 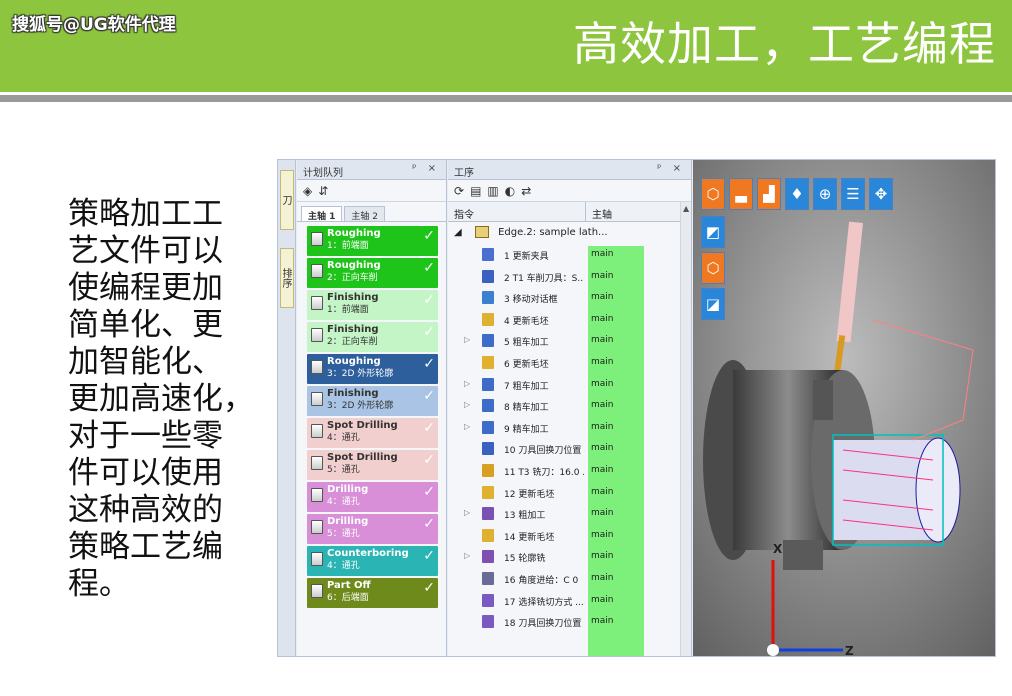 What do you see at coordinates (686, 208) in the screenshot?
I see `scroll-up-icon: ▲` at bounding box center [686, 208].